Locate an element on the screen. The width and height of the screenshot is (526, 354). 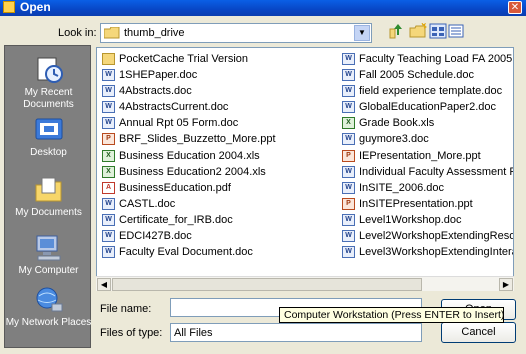
place-my-network-places: My Network Places is located at coordinates (48, 307).